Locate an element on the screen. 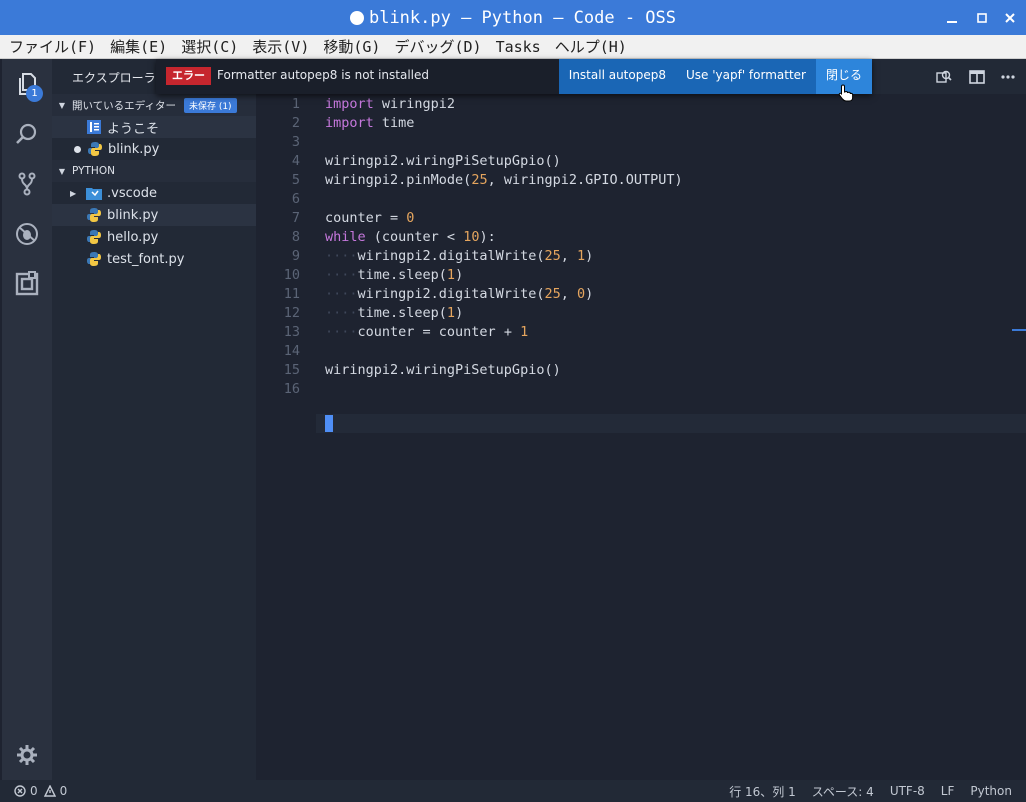 Image resolution: width=1026 pixels, height=802 pixels. activity-debug is located at coordinates (27, 234).